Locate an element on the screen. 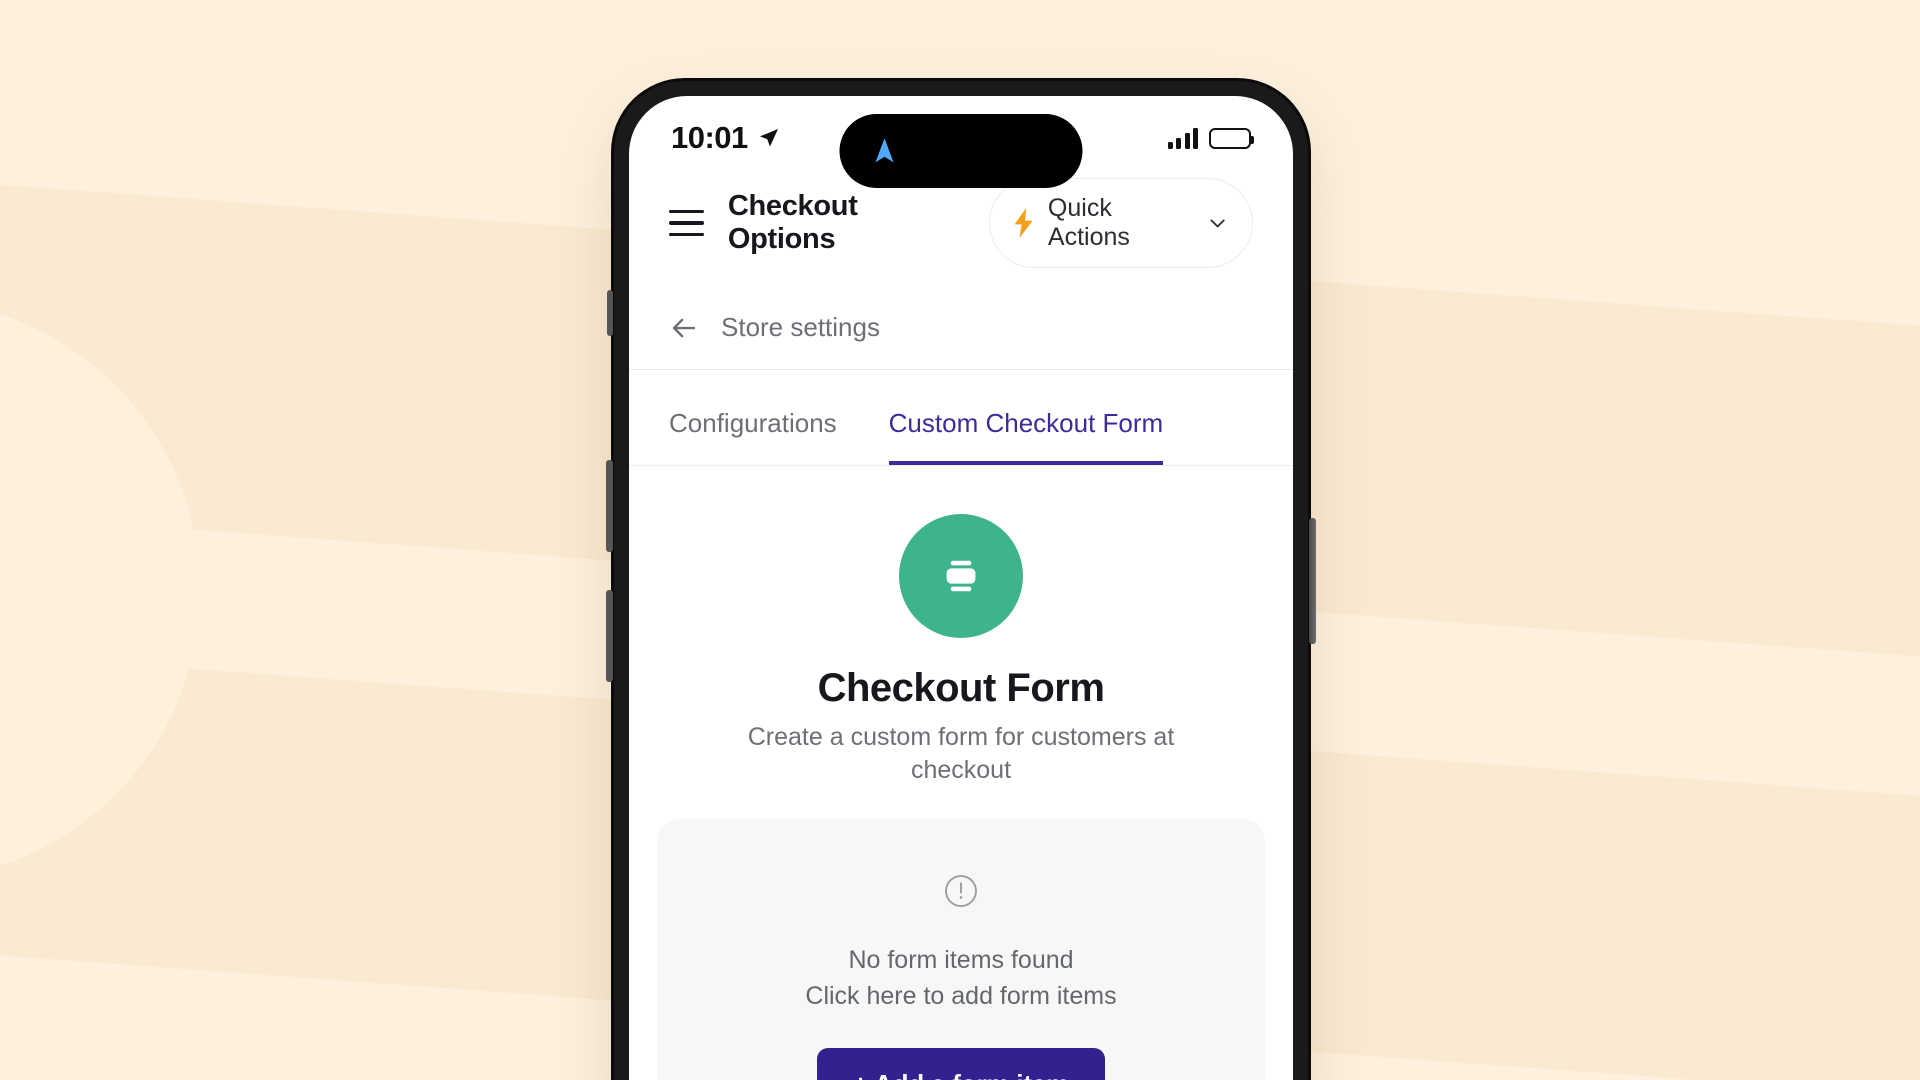 The width and height of the screenshot is (1920, 1080). volume-down-button is located at coordinates (609, 506).